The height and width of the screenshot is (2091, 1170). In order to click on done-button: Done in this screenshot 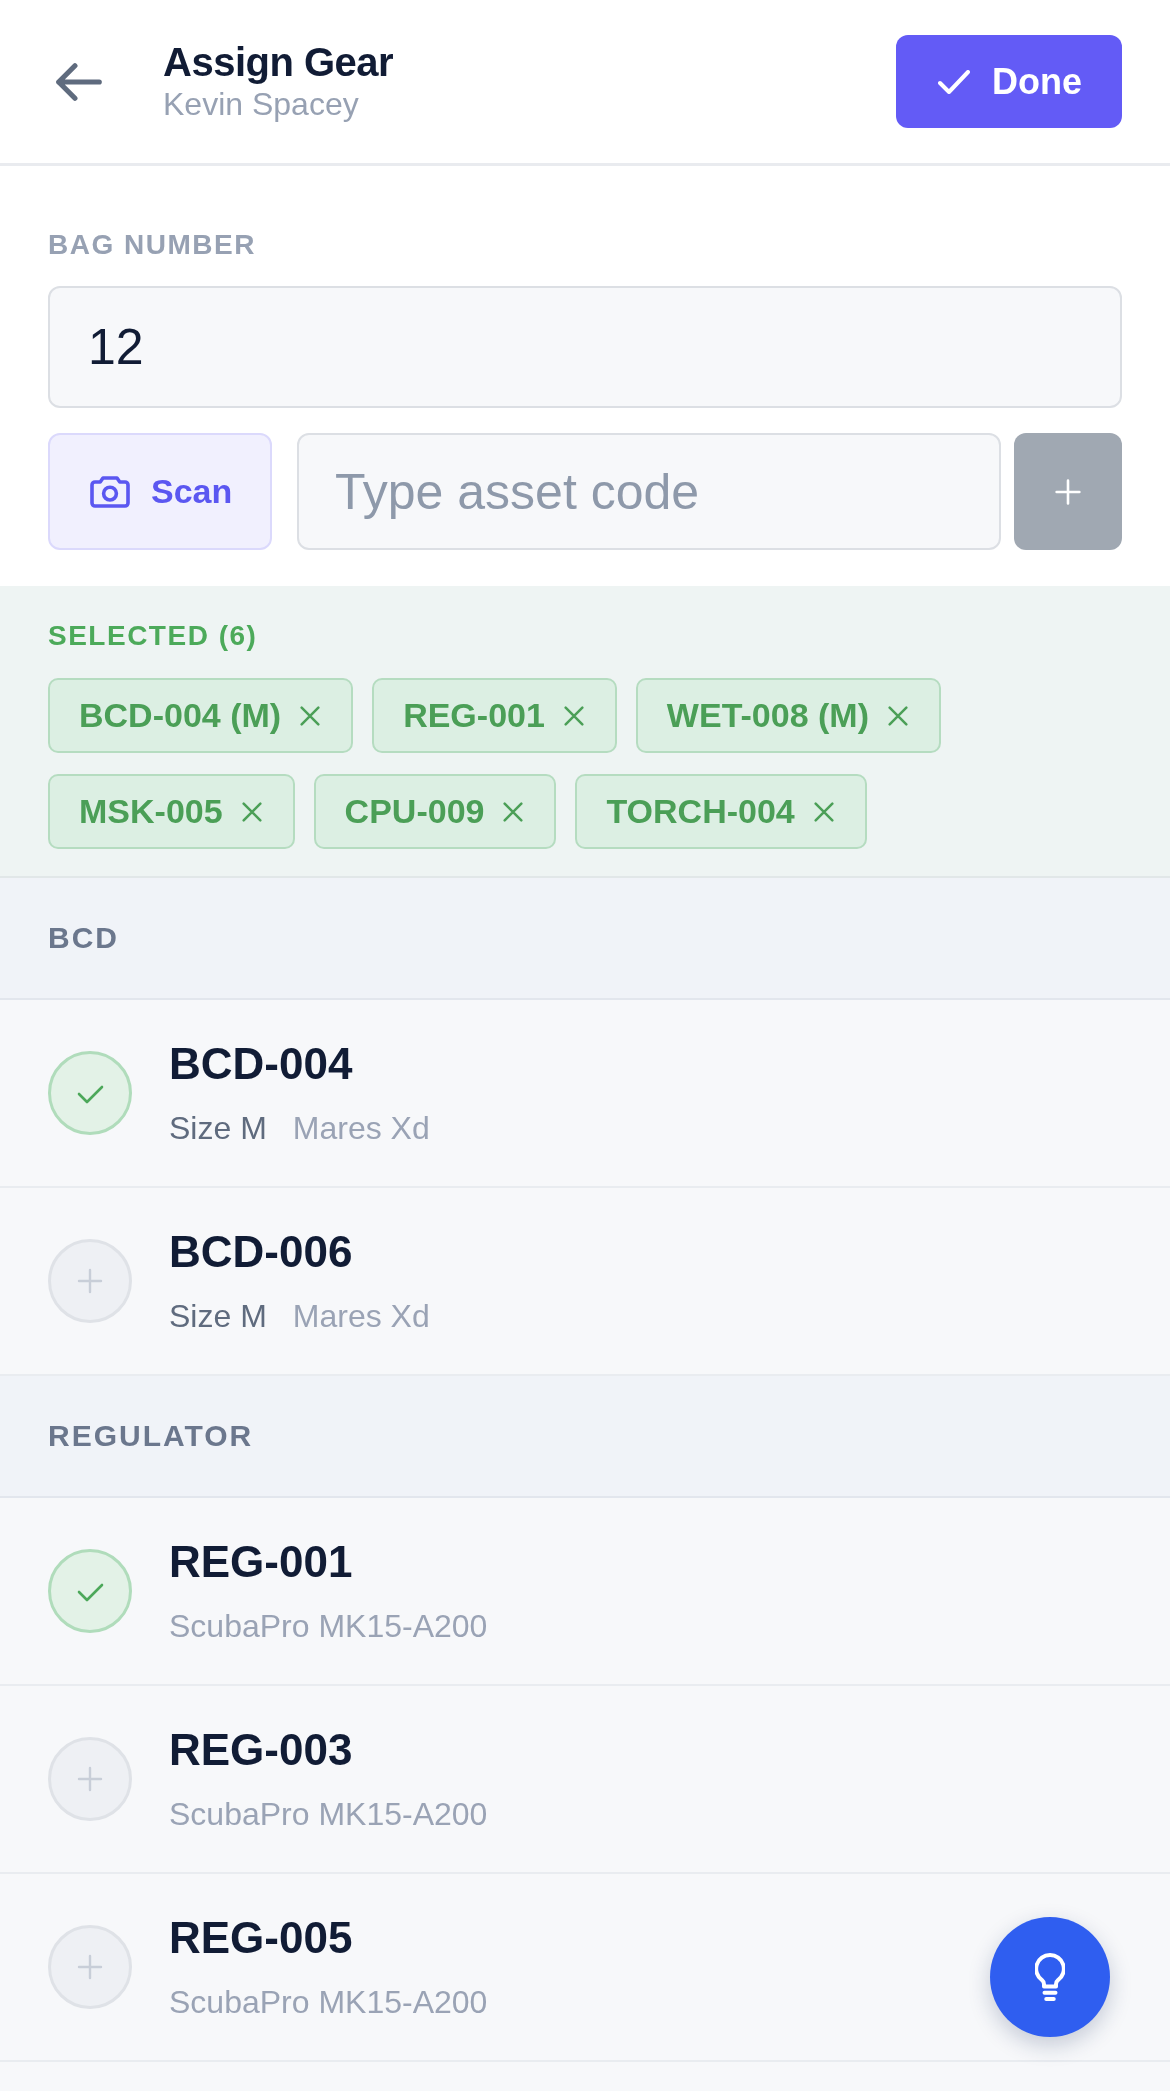, I will do `click(1009, 81)`.